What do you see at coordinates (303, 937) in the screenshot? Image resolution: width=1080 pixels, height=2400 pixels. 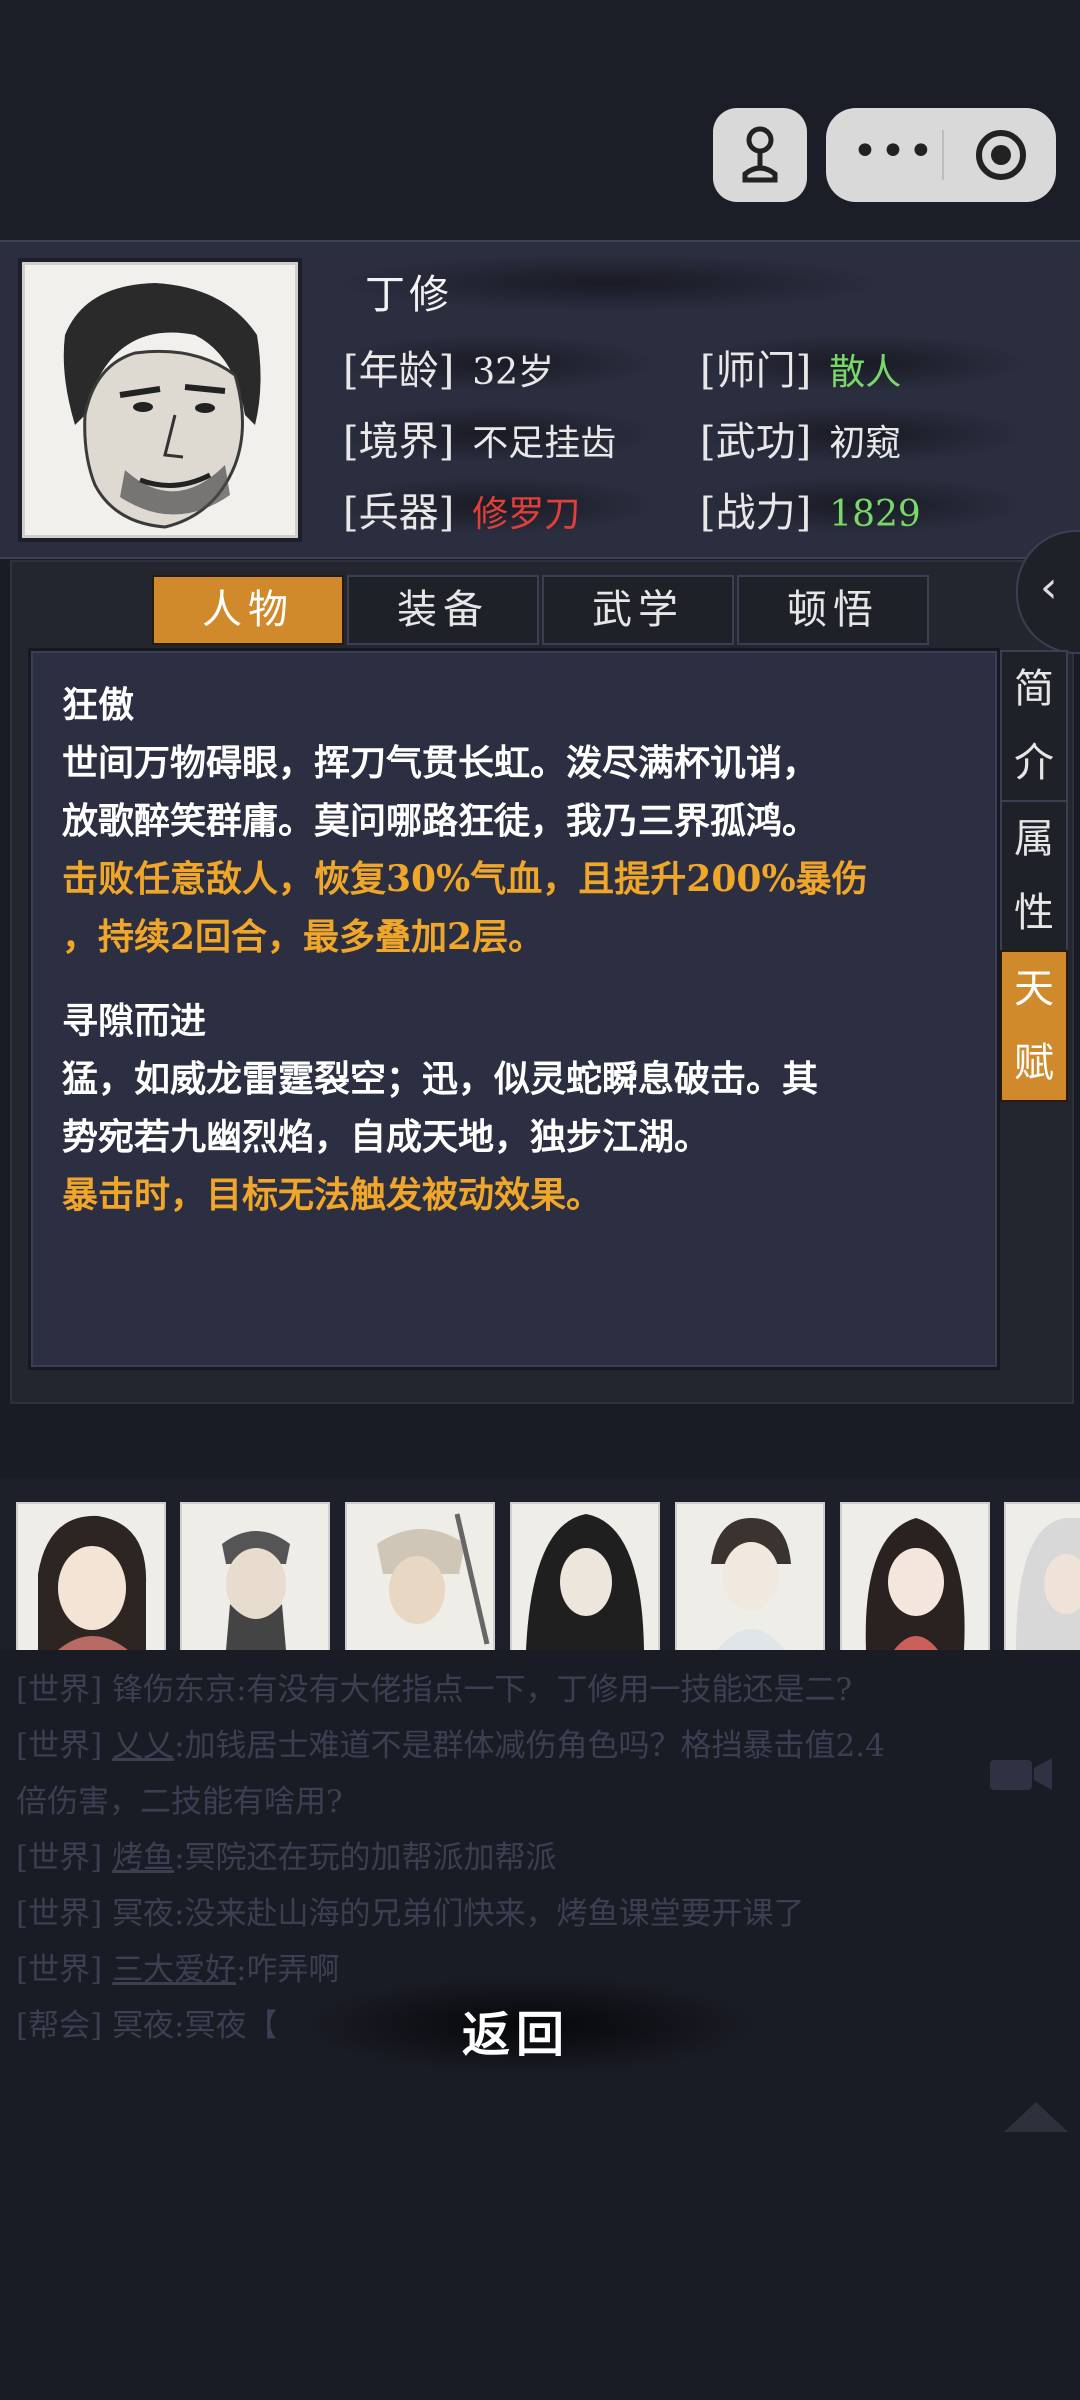 I see `talent-effect-line: ，持续2回合，最多叠加2层。` at bounding box center [303, 937].